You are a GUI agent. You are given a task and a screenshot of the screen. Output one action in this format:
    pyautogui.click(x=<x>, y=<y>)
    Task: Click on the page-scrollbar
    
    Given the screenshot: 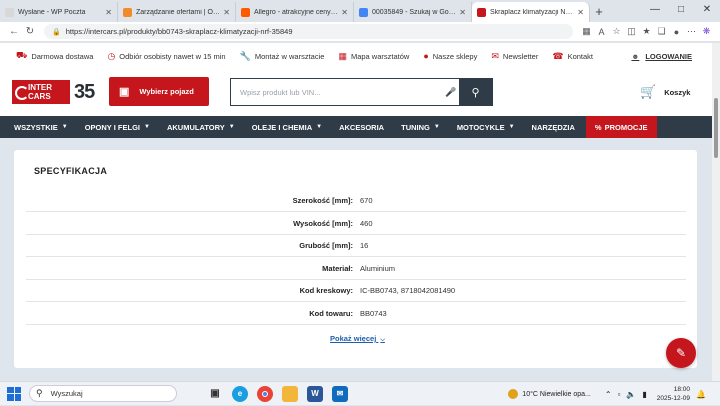 What is the action you would take?
    pyautogui.click(x=716, y=212)
    